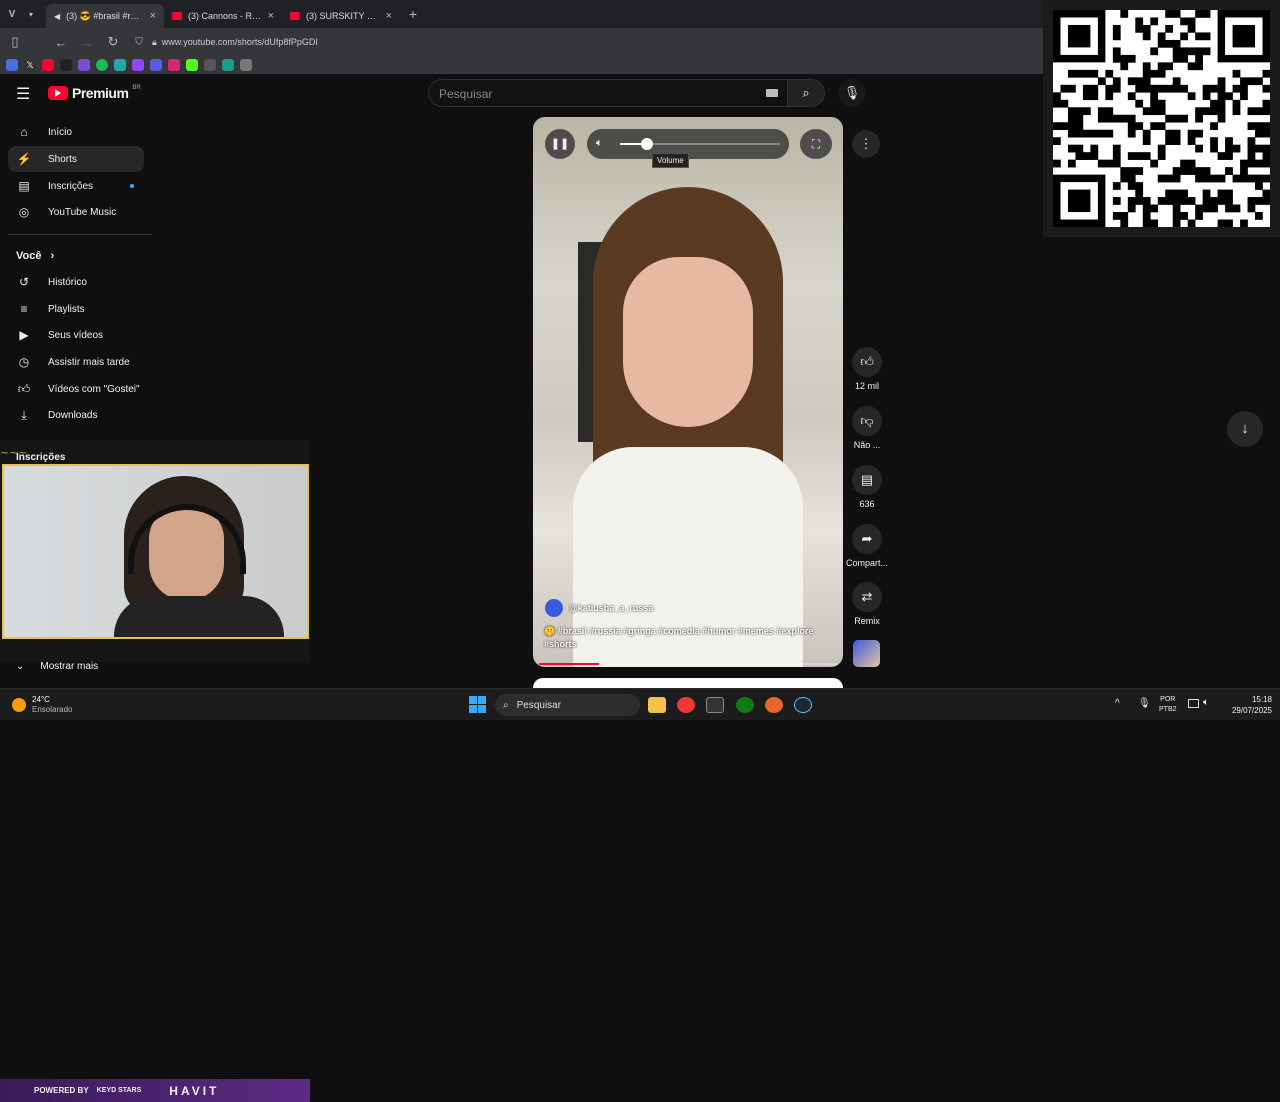  What do you see at coordinates (772, 93) in the screenshot?
I see `keyboard-icon` at bounding box center [772, 93].